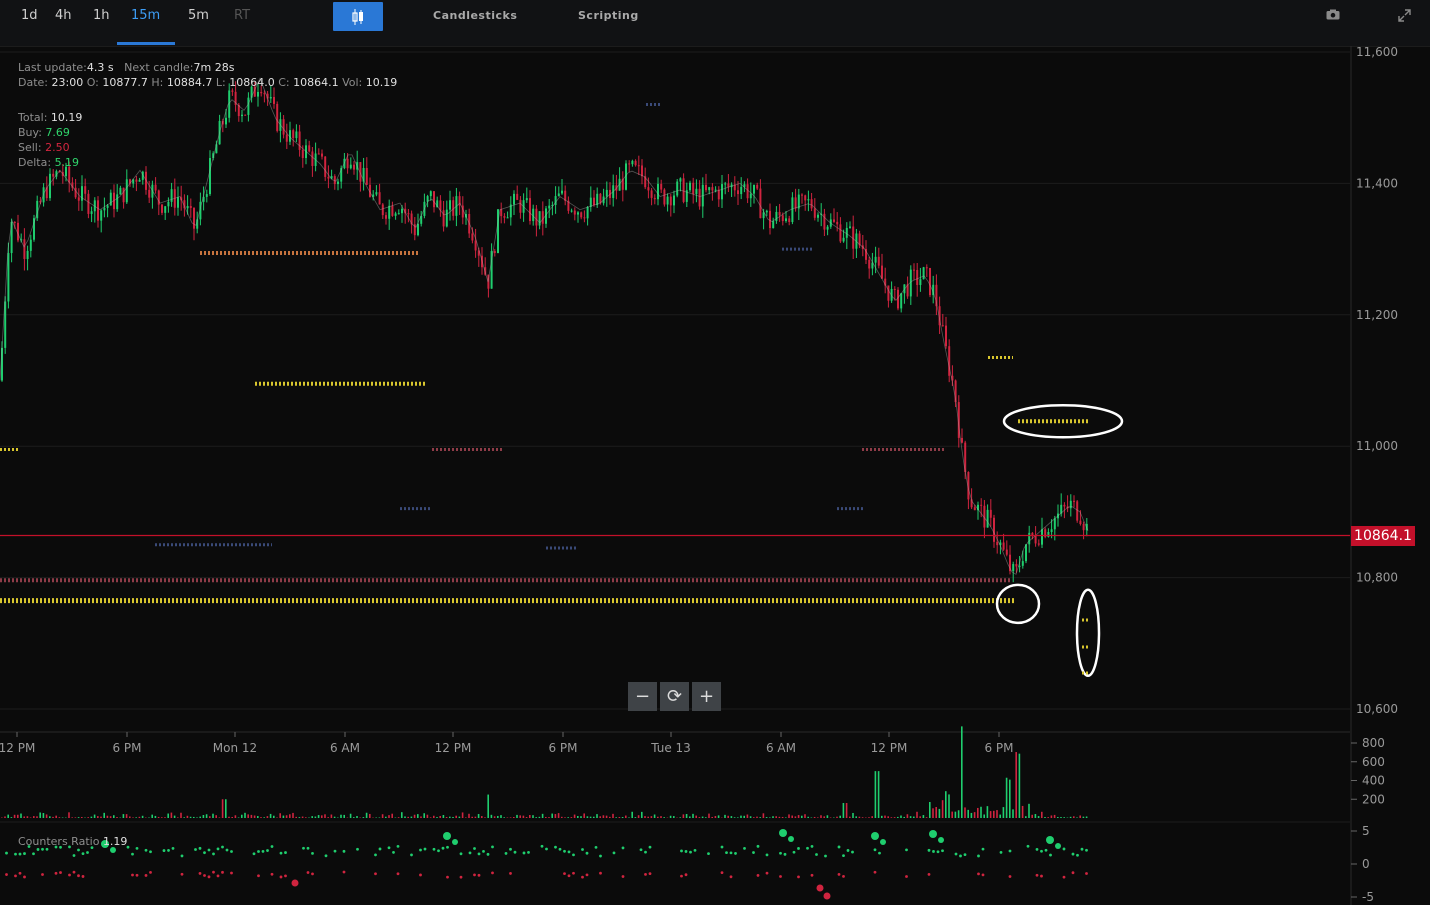  What do you see at coordinates (198, 15) in the screenshot?
I see `timeframe-5m: 5m` at bounding box center [198, 15].